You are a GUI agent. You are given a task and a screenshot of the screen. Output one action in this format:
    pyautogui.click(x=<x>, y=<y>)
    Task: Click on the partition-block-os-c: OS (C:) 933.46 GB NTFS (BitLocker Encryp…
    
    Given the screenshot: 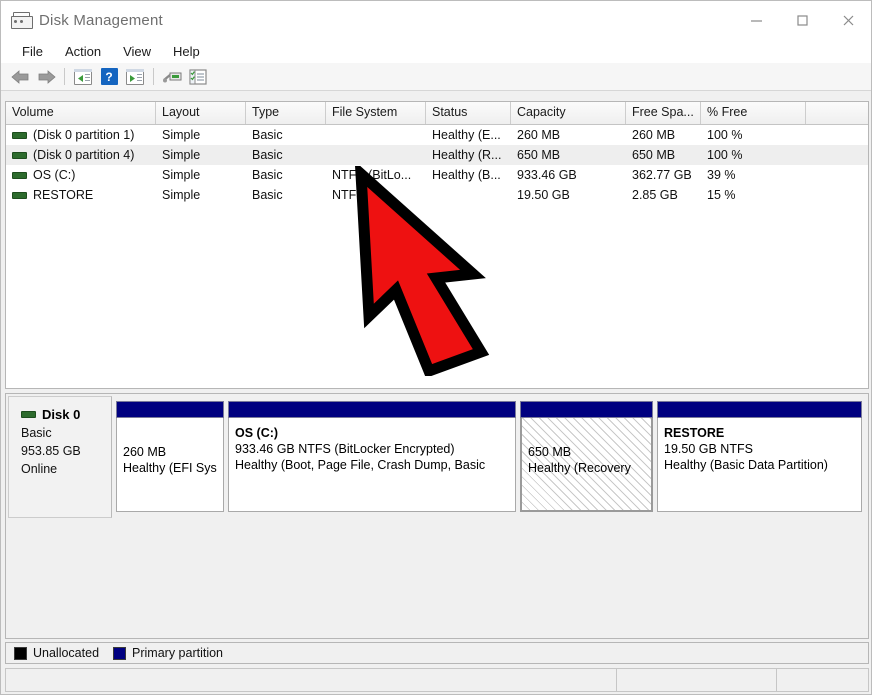 What is the action you would take?
    pyautogui.click(x=372, y=456)
    